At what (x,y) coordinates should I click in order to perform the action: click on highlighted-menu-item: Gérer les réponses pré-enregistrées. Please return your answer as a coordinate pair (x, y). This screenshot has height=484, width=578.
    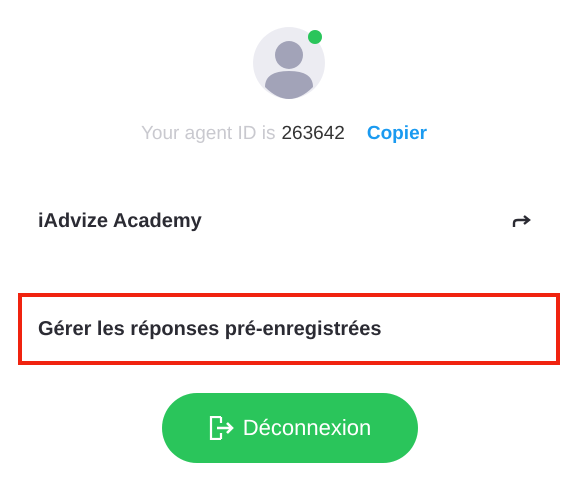
    Looking at the image, I should click on (289, 329).